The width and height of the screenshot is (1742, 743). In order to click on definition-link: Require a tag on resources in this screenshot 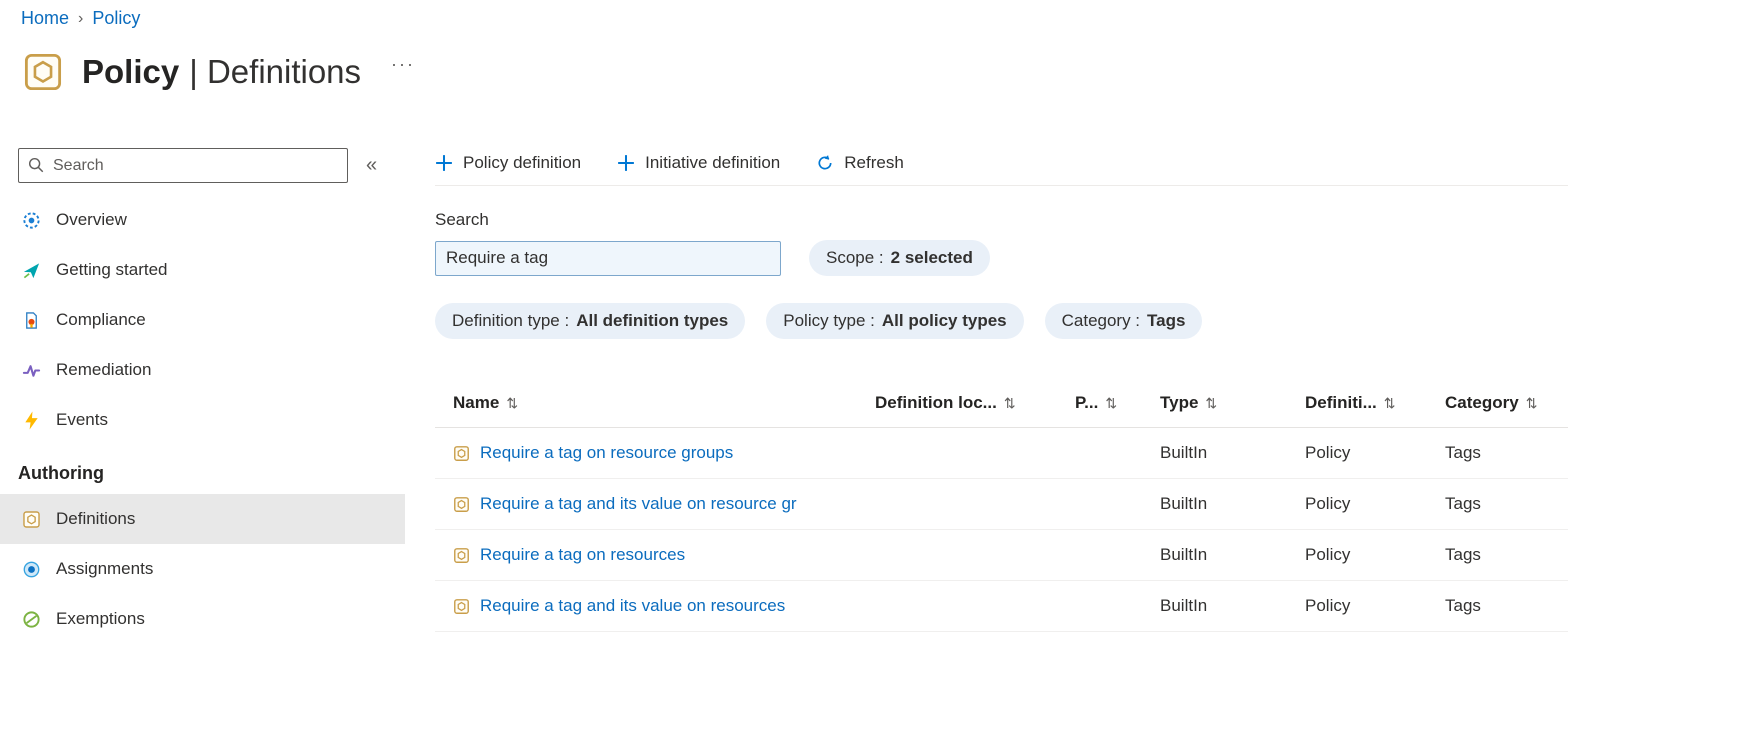, I will do `click(582, 555)`.